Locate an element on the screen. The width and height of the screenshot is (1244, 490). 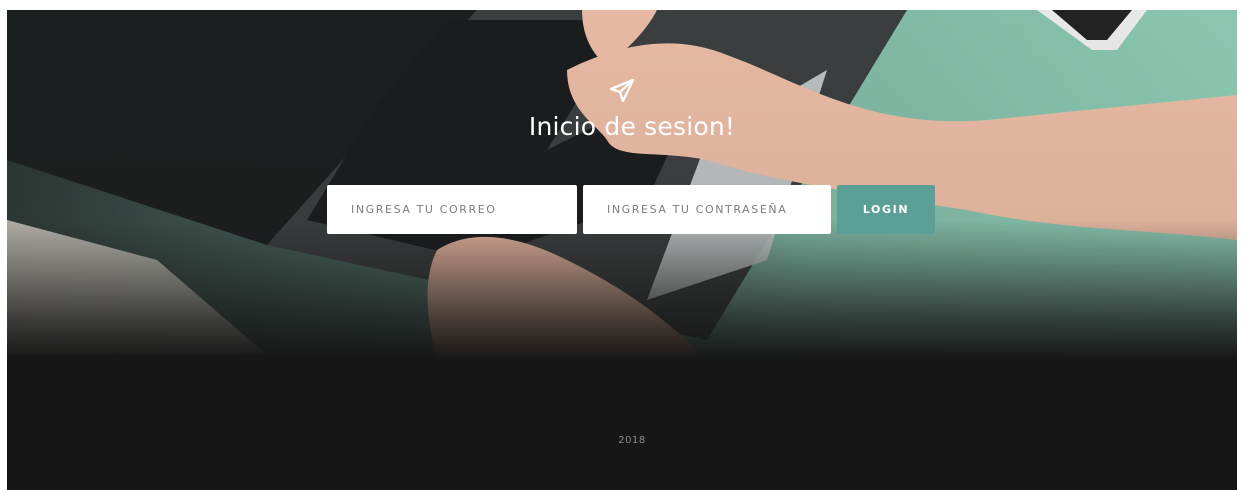
password-field is located at coordinates (707, 209).